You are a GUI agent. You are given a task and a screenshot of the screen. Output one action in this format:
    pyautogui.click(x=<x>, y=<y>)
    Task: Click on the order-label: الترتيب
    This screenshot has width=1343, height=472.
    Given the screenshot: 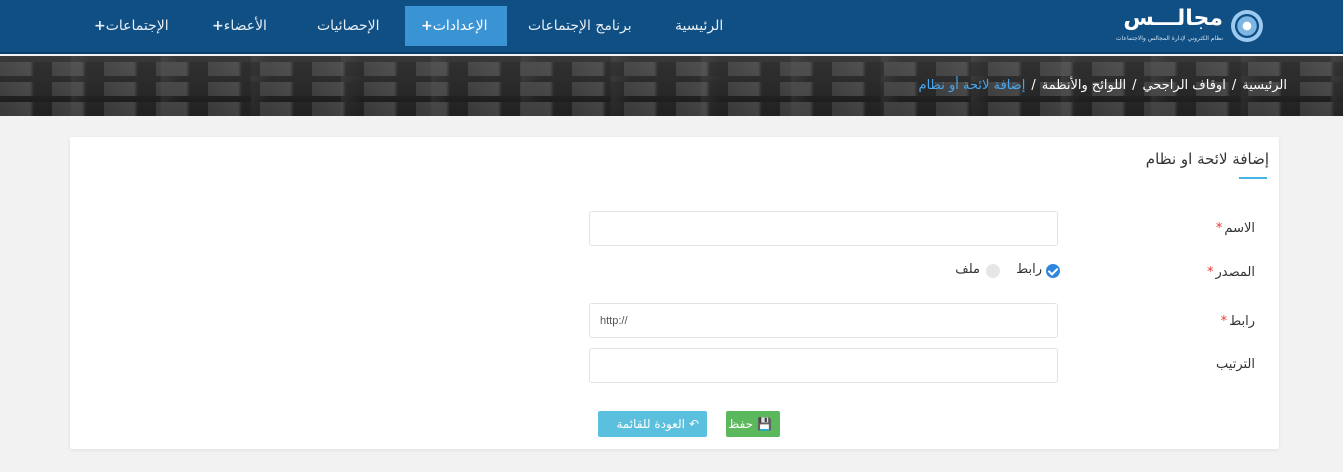 What is the action you would take?
    pyautogui.click(x=1235, y=364)
    